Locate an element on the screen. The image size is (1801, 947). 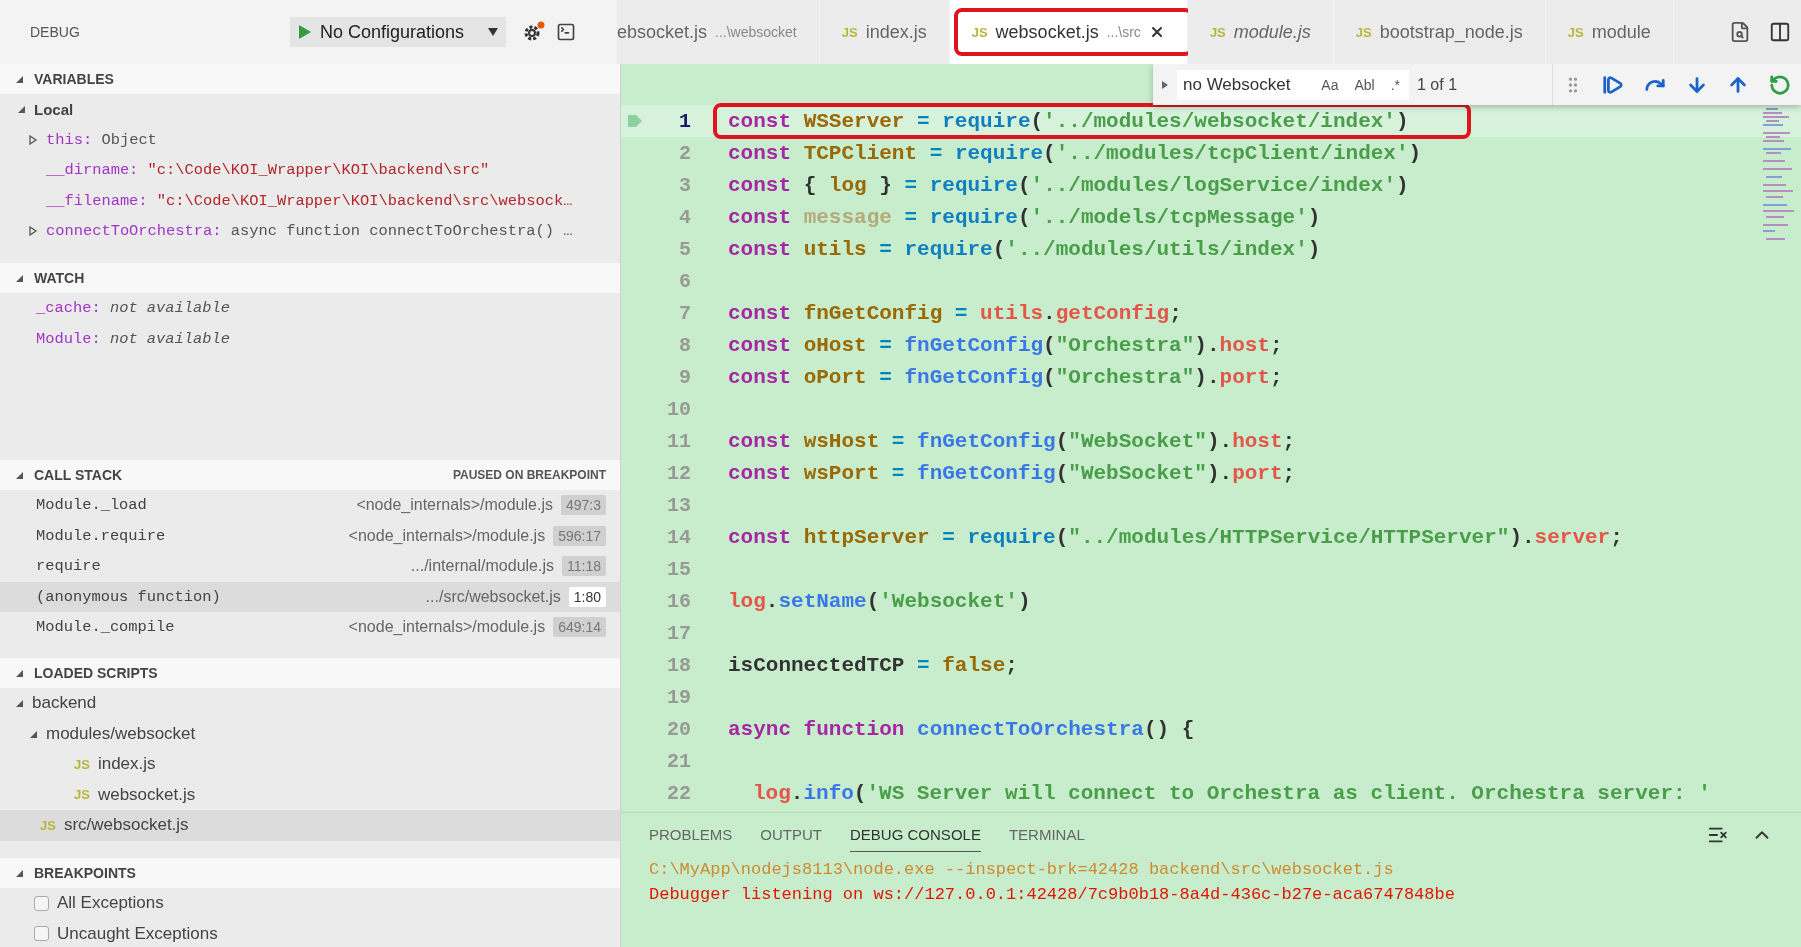
tab-label: module is located at coordinates (1621, 32).